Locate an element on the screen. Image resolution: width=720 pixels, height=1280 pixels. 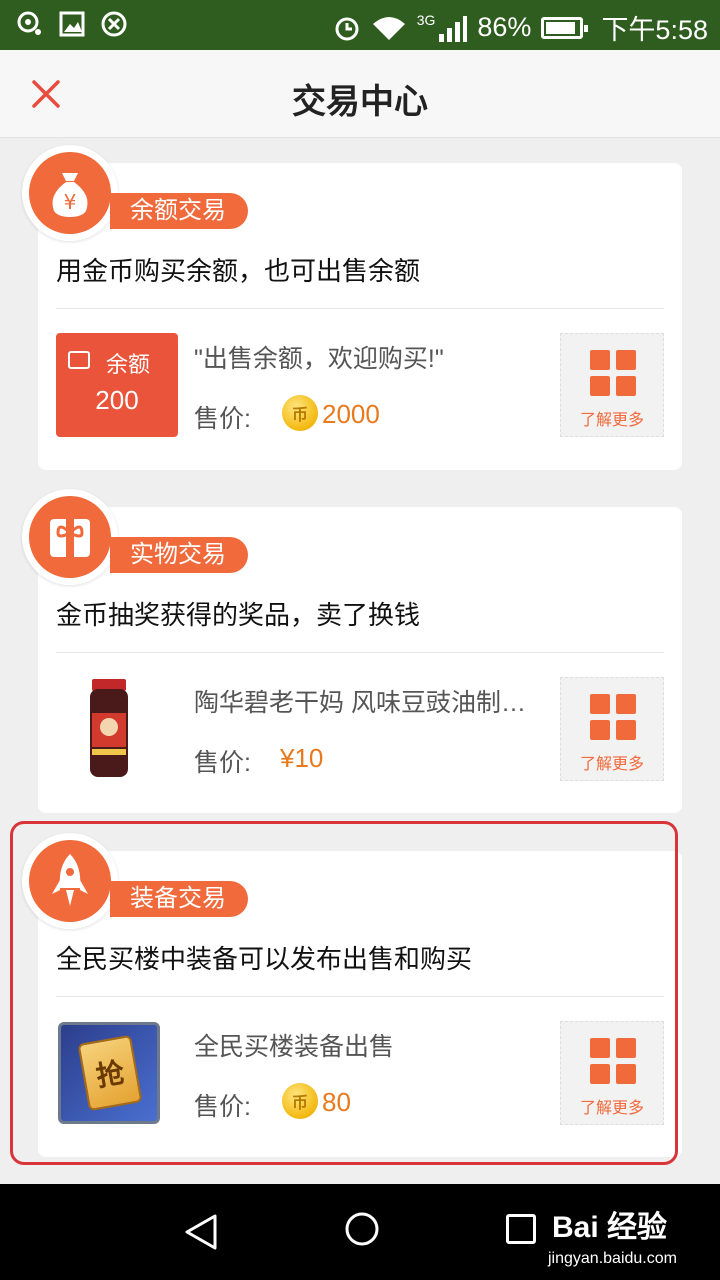
card-description: 金币抽奖获得的奖品，卖了换钱 is located at coordinates (238, 615).